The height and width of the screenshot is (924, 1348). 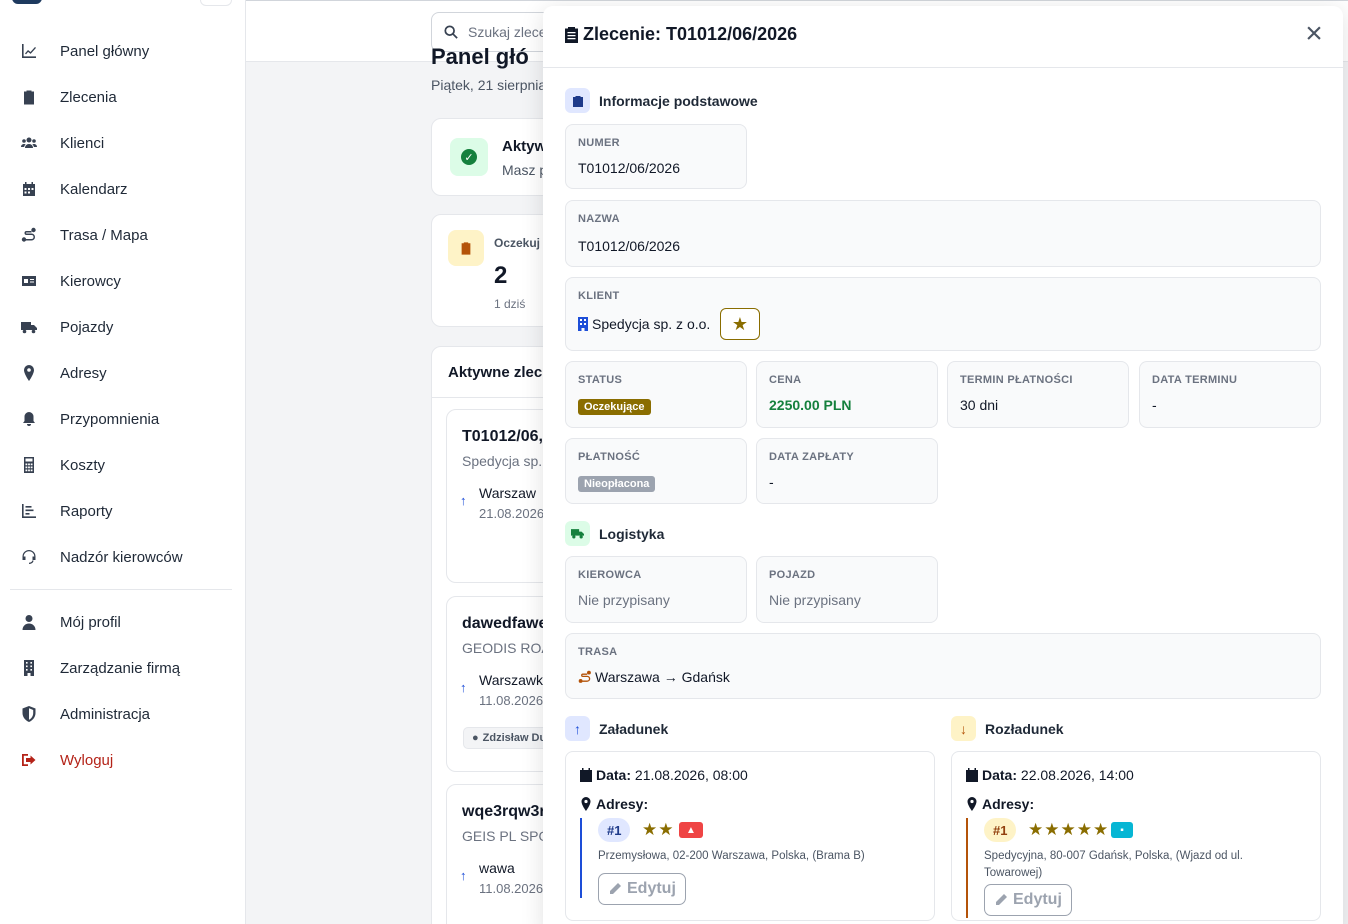 What do you see at coordinates (497, 868) in the screenshot?
I see `order-city: wawa` at bounding box center [497, 868].